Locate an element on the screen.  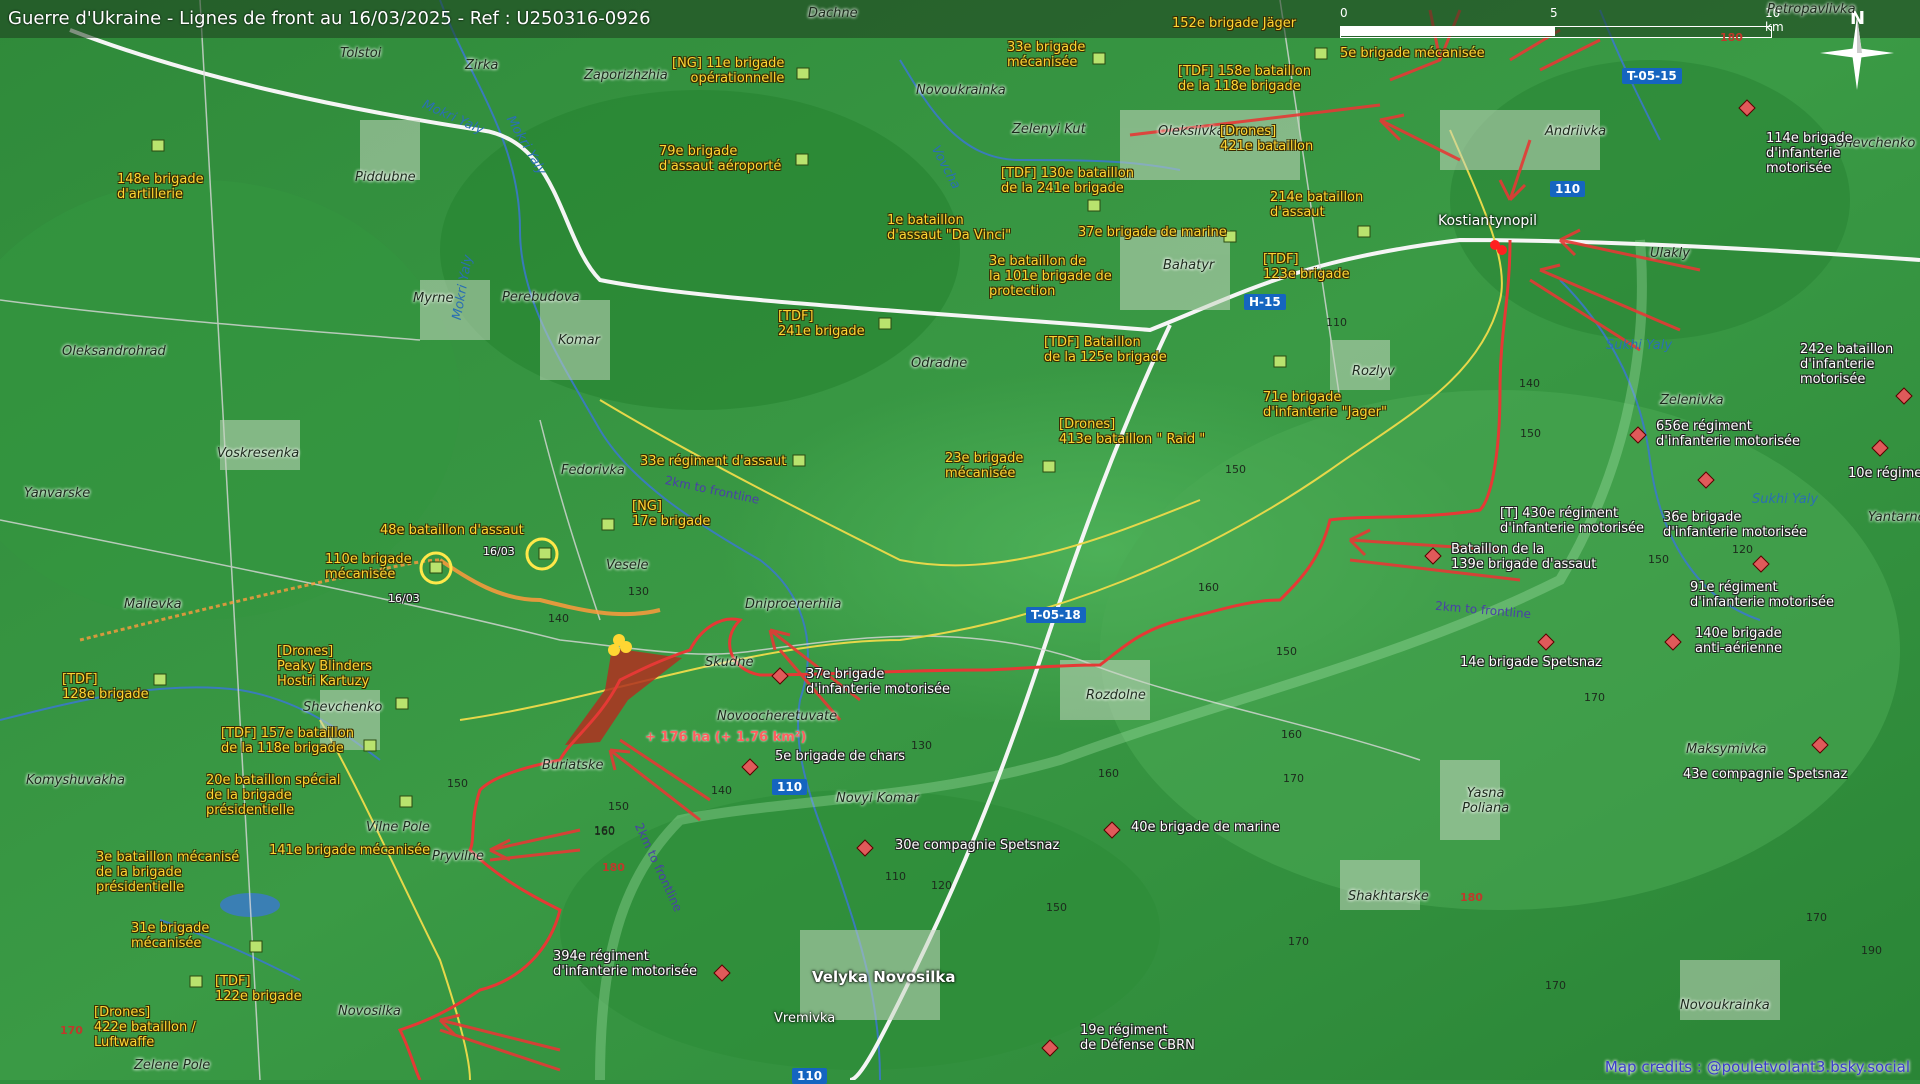
town-oleksiivka: Oleksiivka is located at coordinates (1191, 131).